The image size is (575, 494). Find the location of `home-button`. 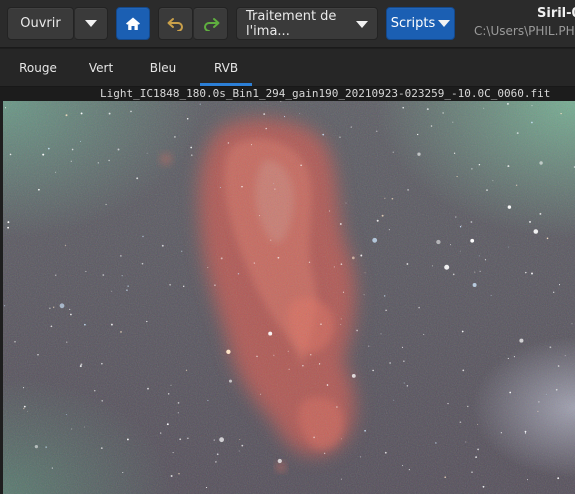

home-button is located at coordinates (133, 23).